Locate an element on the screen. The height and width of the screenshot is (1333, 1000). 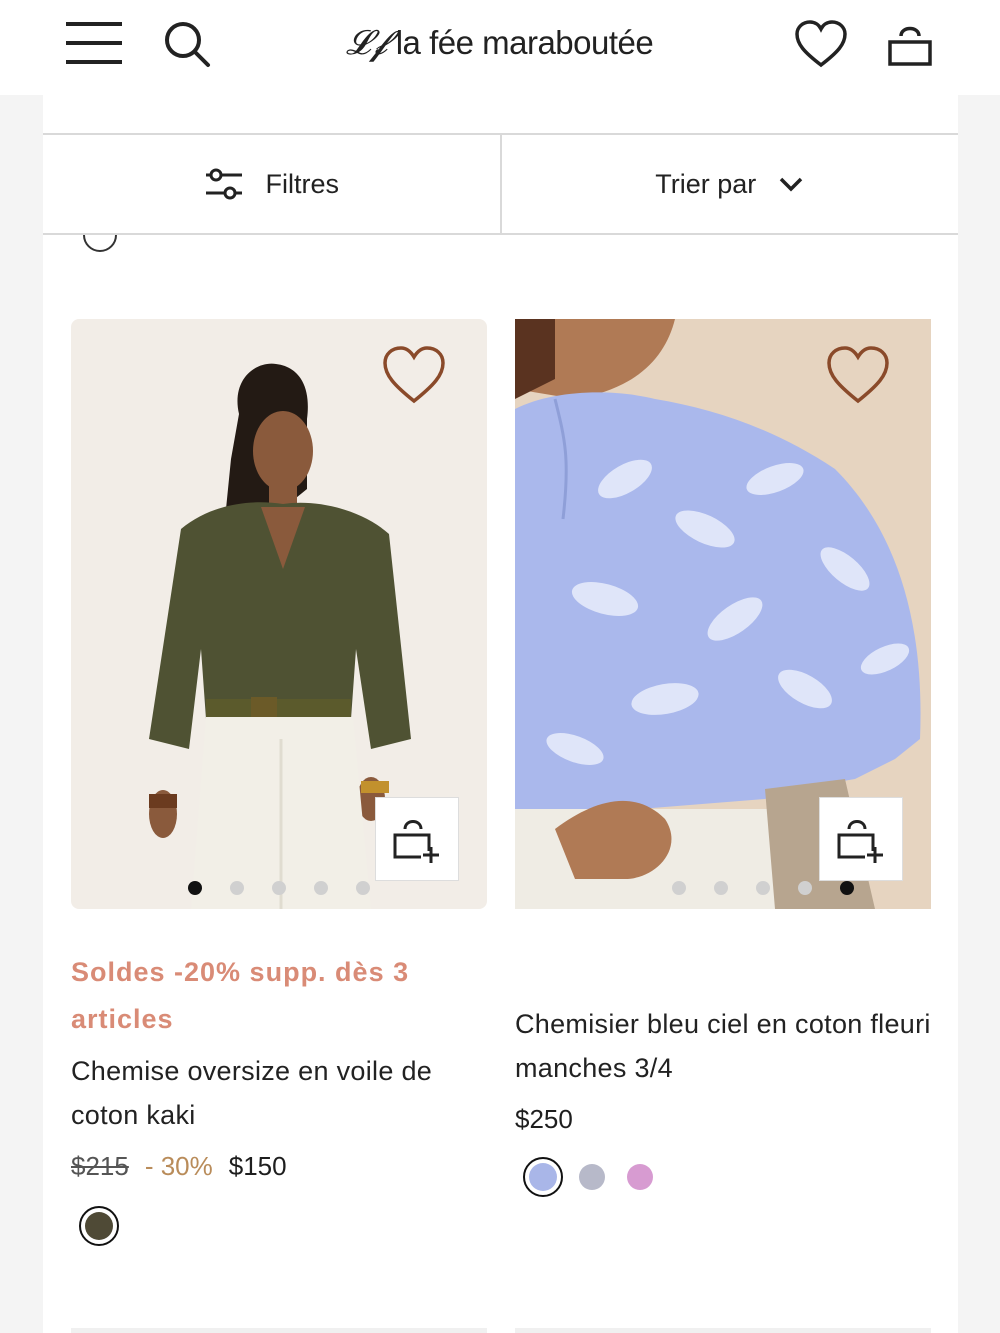
sort-dropdown: Trier par is located at coordinates (729, 184).